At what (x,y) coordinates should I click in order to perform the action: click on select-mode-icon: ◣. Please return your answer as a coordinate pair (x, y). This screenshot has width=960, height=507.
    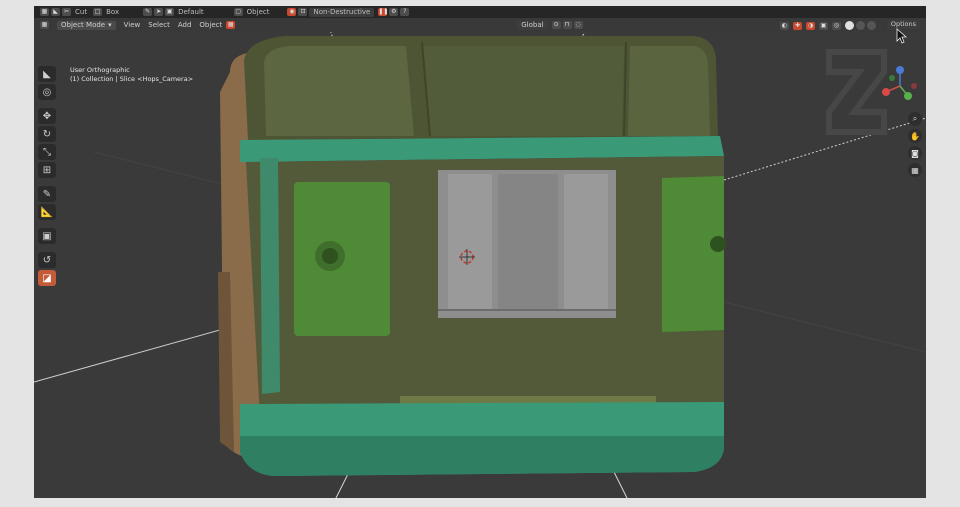
    Looking at the image, I should click on (55, 12).